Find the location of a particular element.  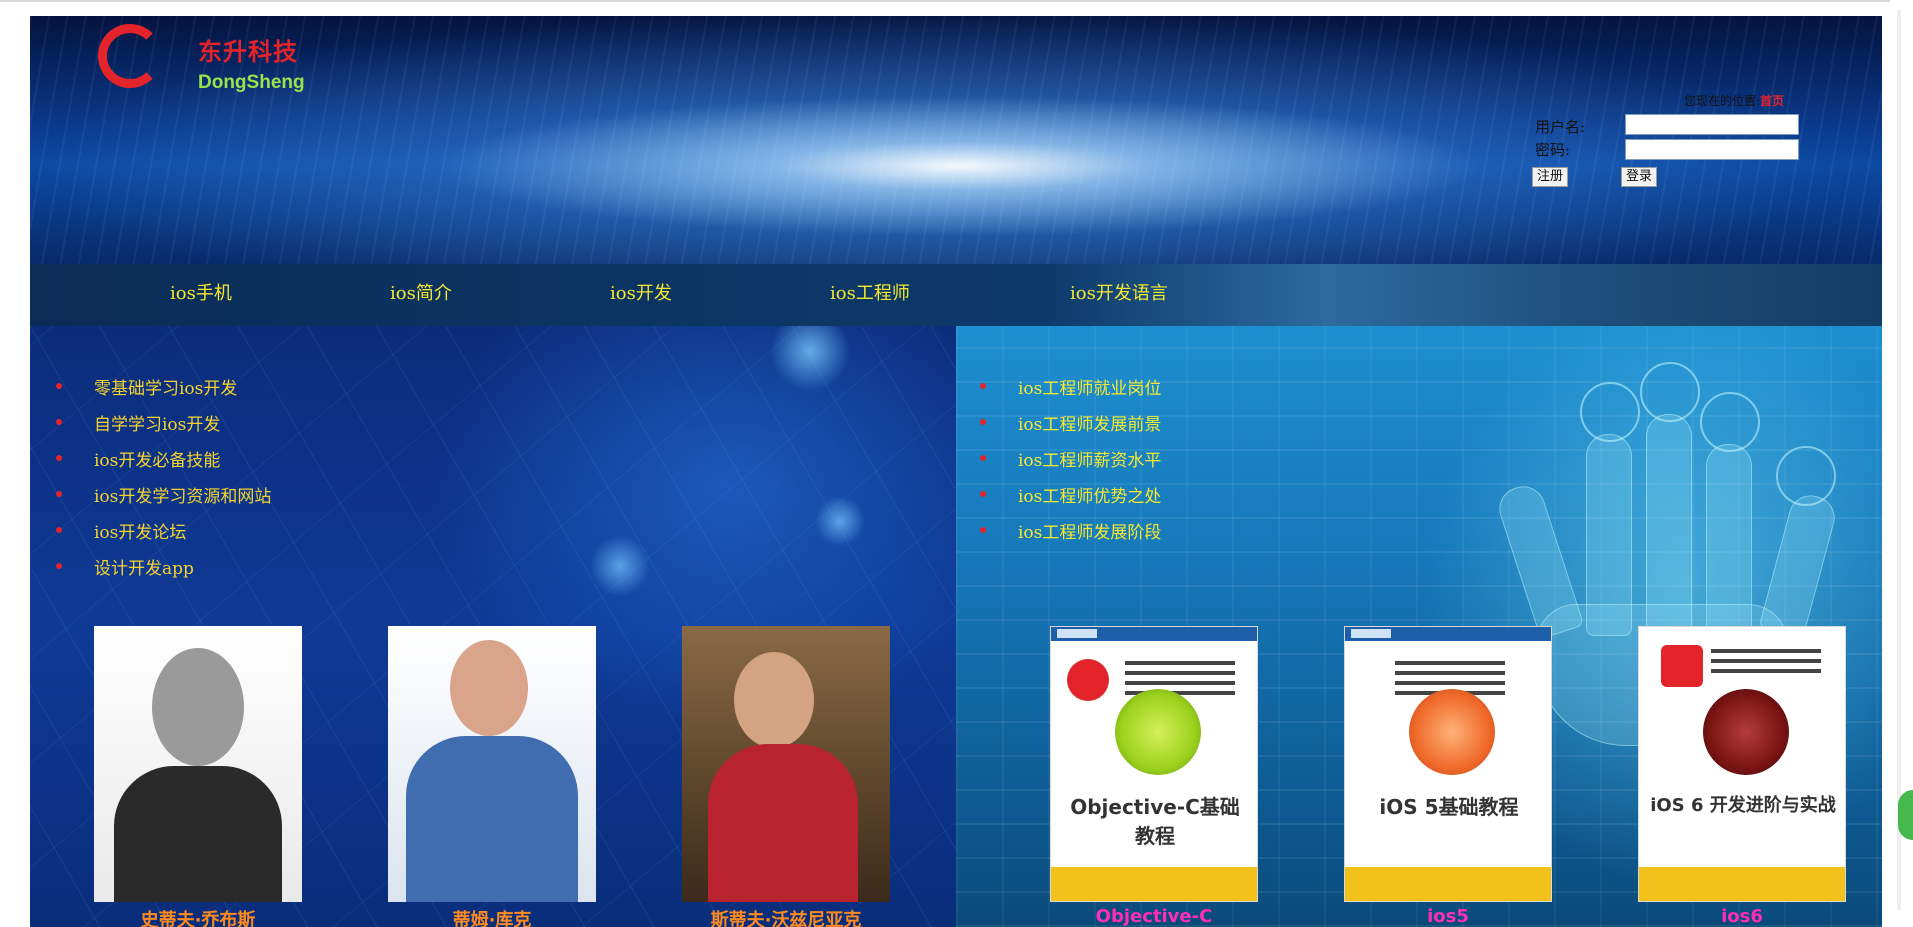

breadcrumb: 您现在的位置:首页 is located at coordinates (1734, 100).